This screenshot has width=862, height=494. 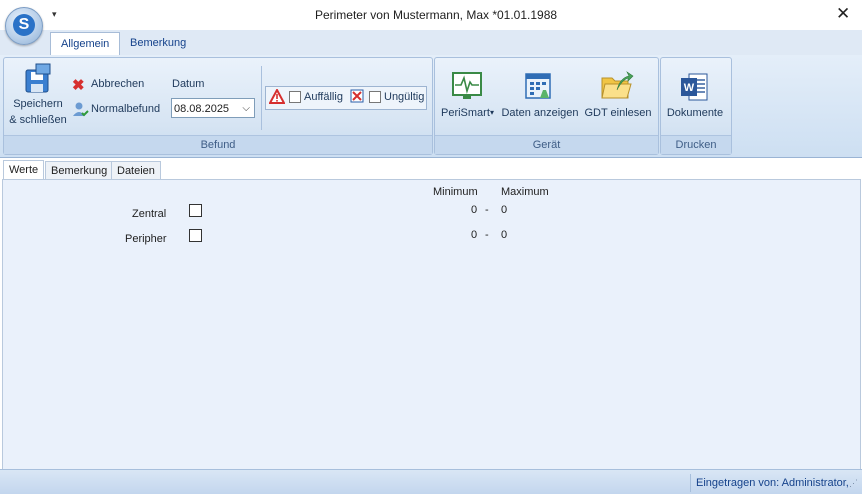 I want to click on perismart-button: PeriSmart ▾, so click(x=467, y=96).